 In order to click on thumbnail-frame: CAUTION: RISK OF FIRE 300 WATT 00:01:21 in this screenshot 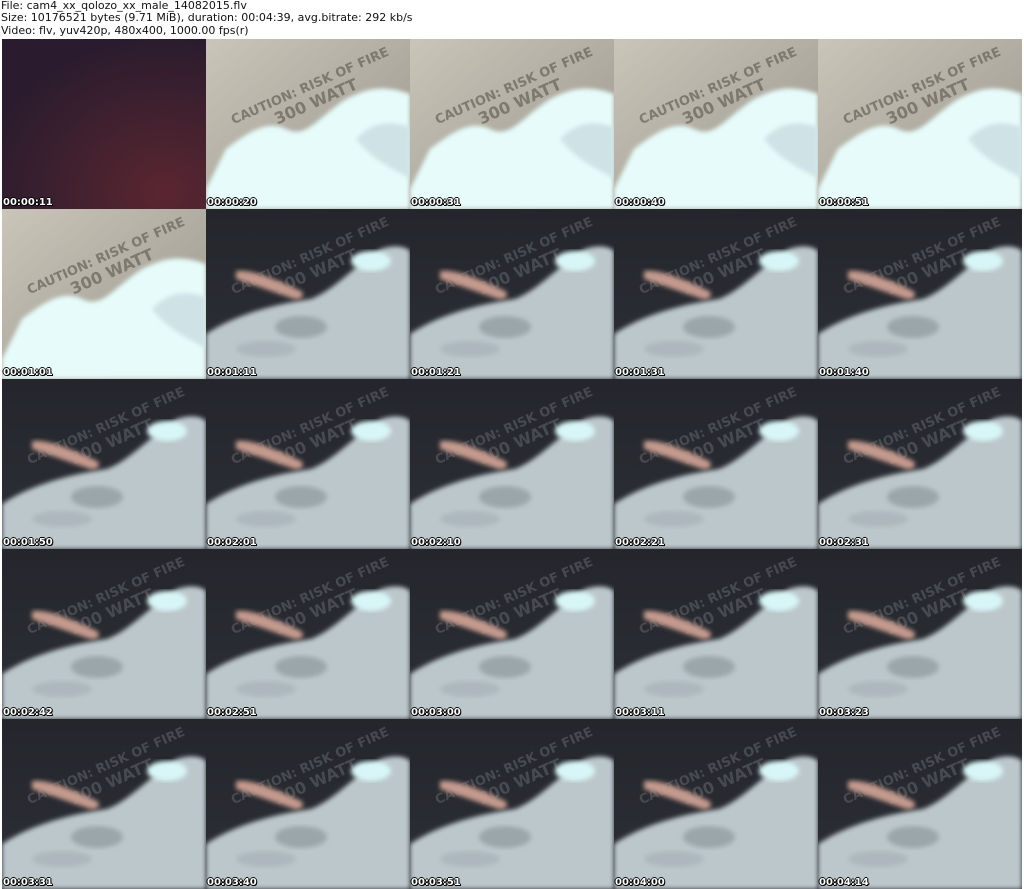, I will do `click(512, 294)`.